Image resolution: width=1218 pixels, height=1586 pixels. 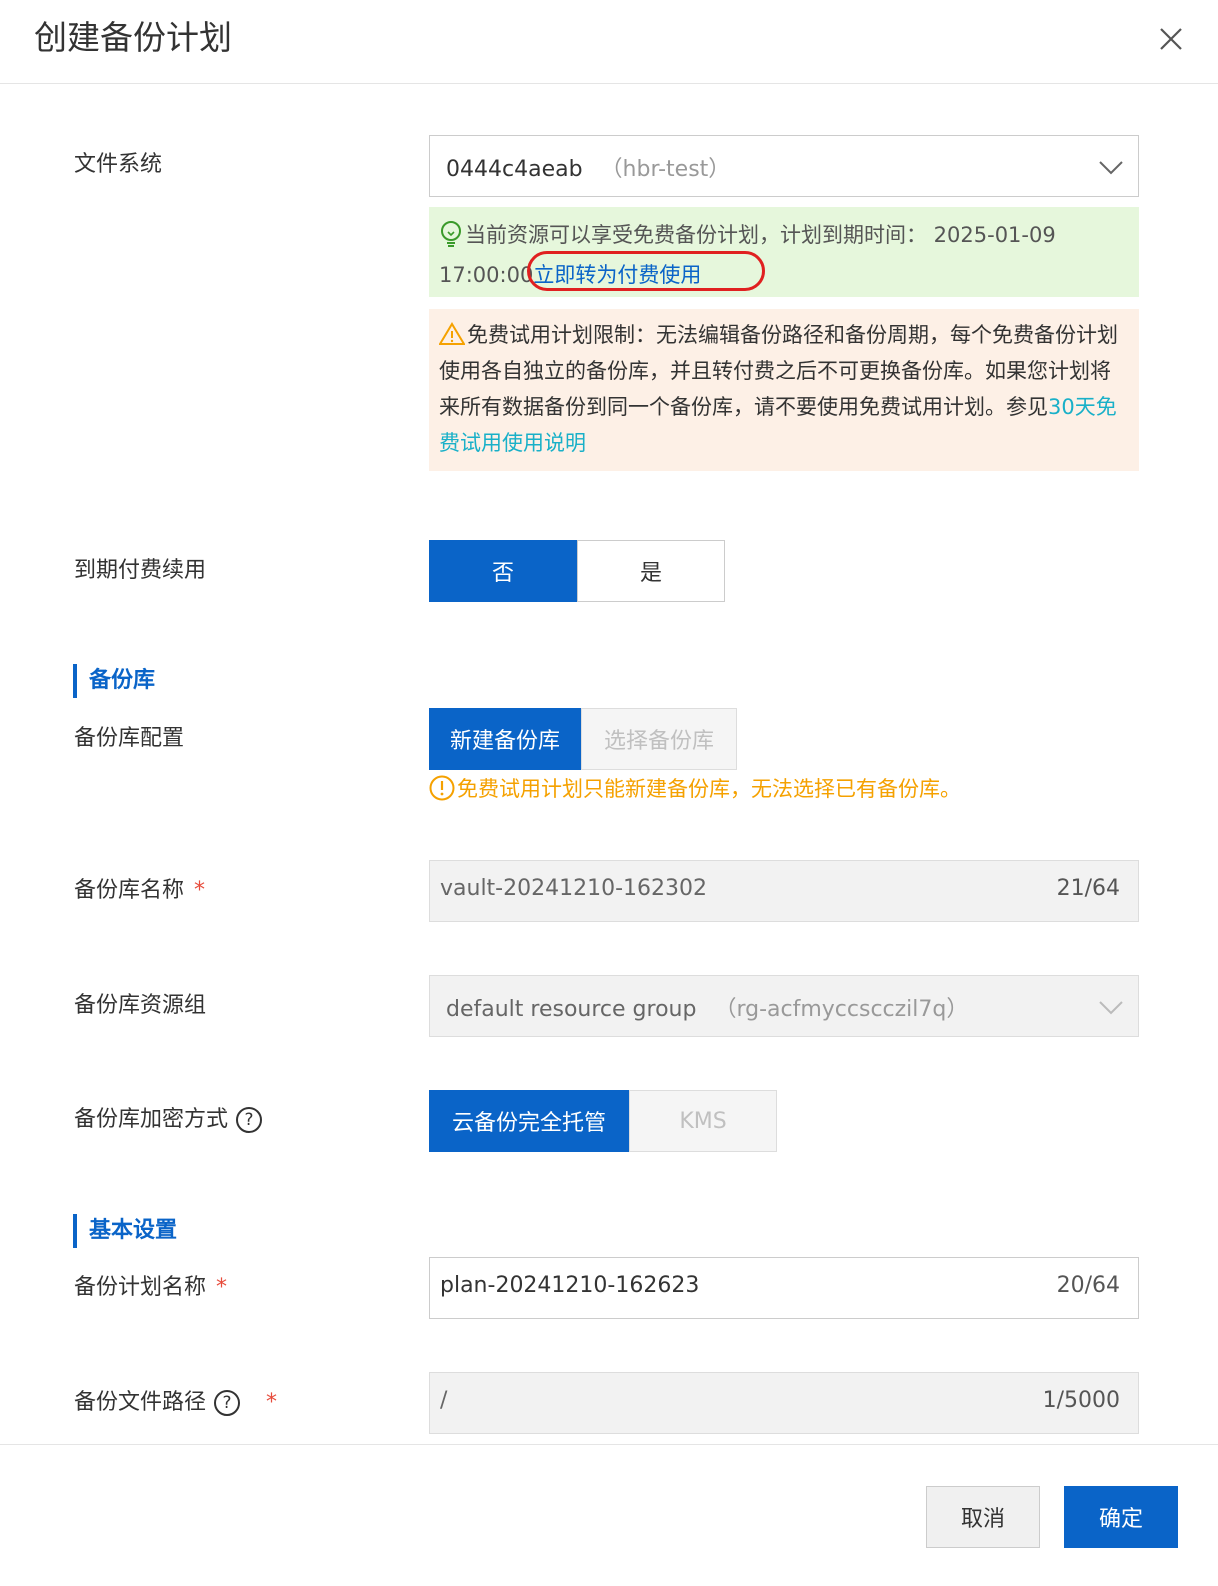 What do you see at coordinates (129, 890) in the screenshot?
I see `vault-name-label-text: 备份库名称` at bounding box center [129, 890].